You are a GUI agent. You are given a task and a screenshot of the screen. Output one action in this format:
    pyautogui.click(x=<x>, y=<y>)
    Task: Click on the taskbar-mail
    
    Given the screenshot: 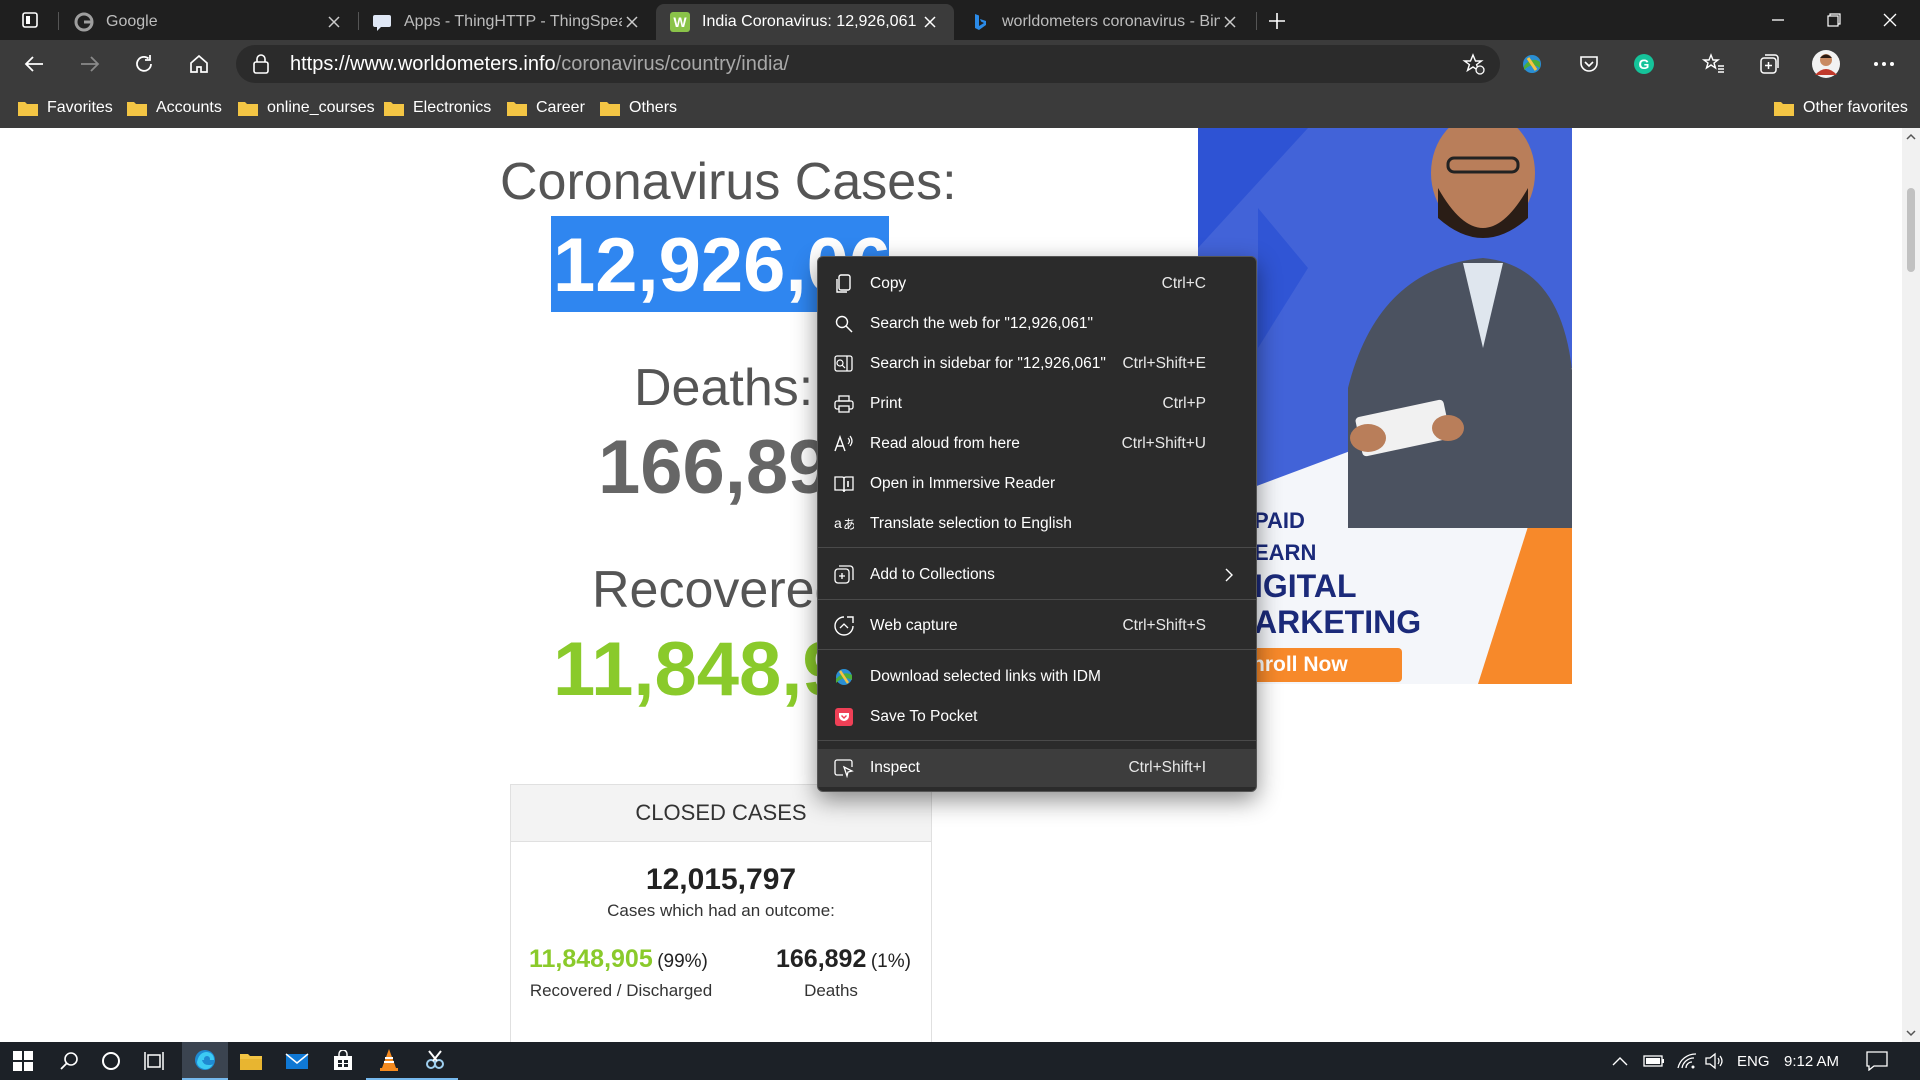 What is the action you would take?
    pyautogui.click(x=297, y=1061)
    